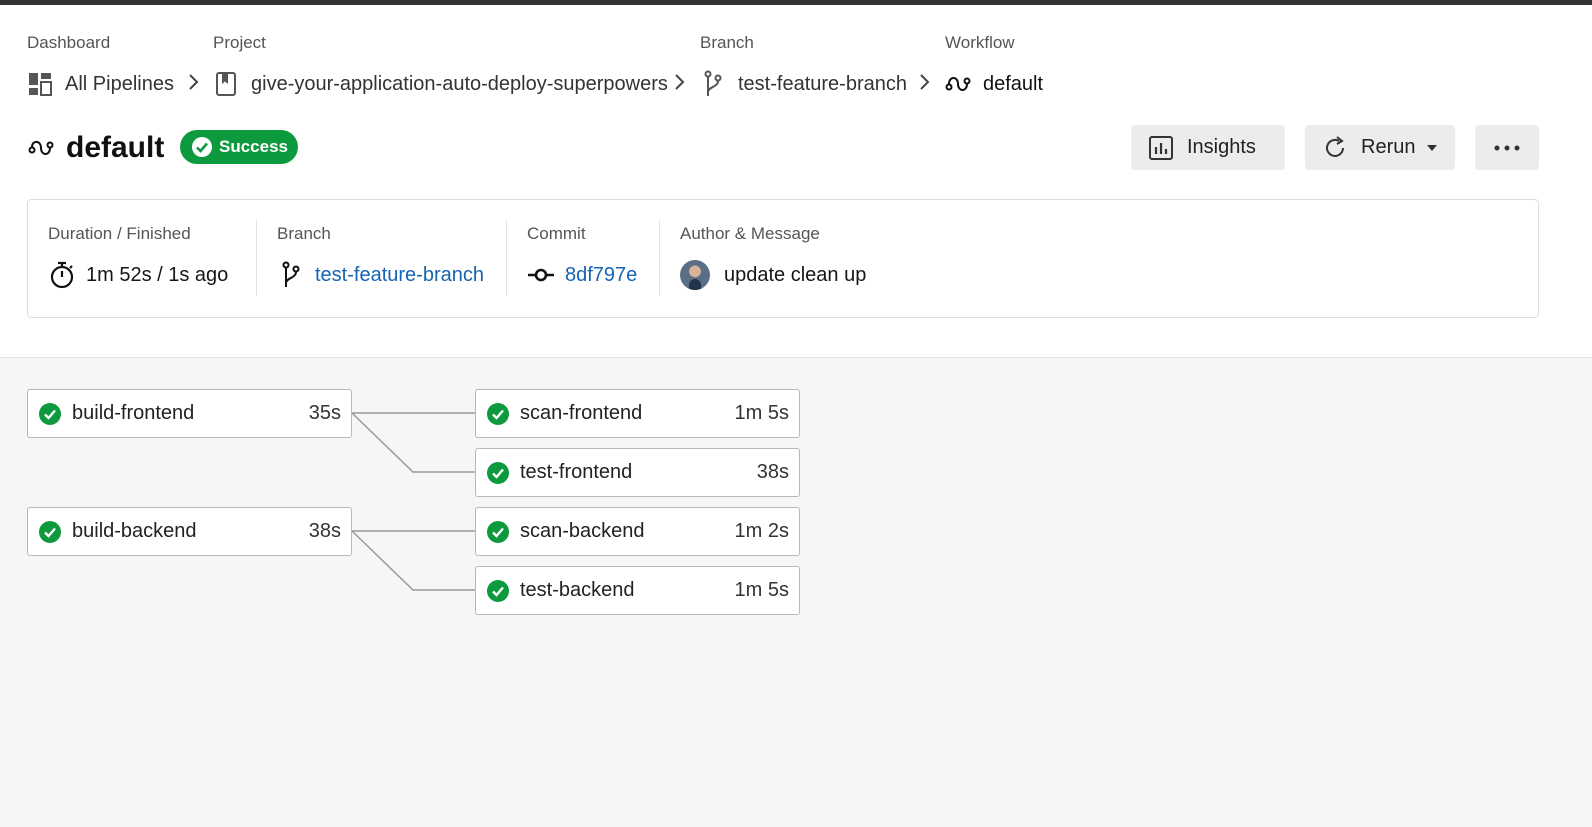 The width and height of the screenshot is (1592, 827). I want to click on caret-down-icon, so click(1432, 147).